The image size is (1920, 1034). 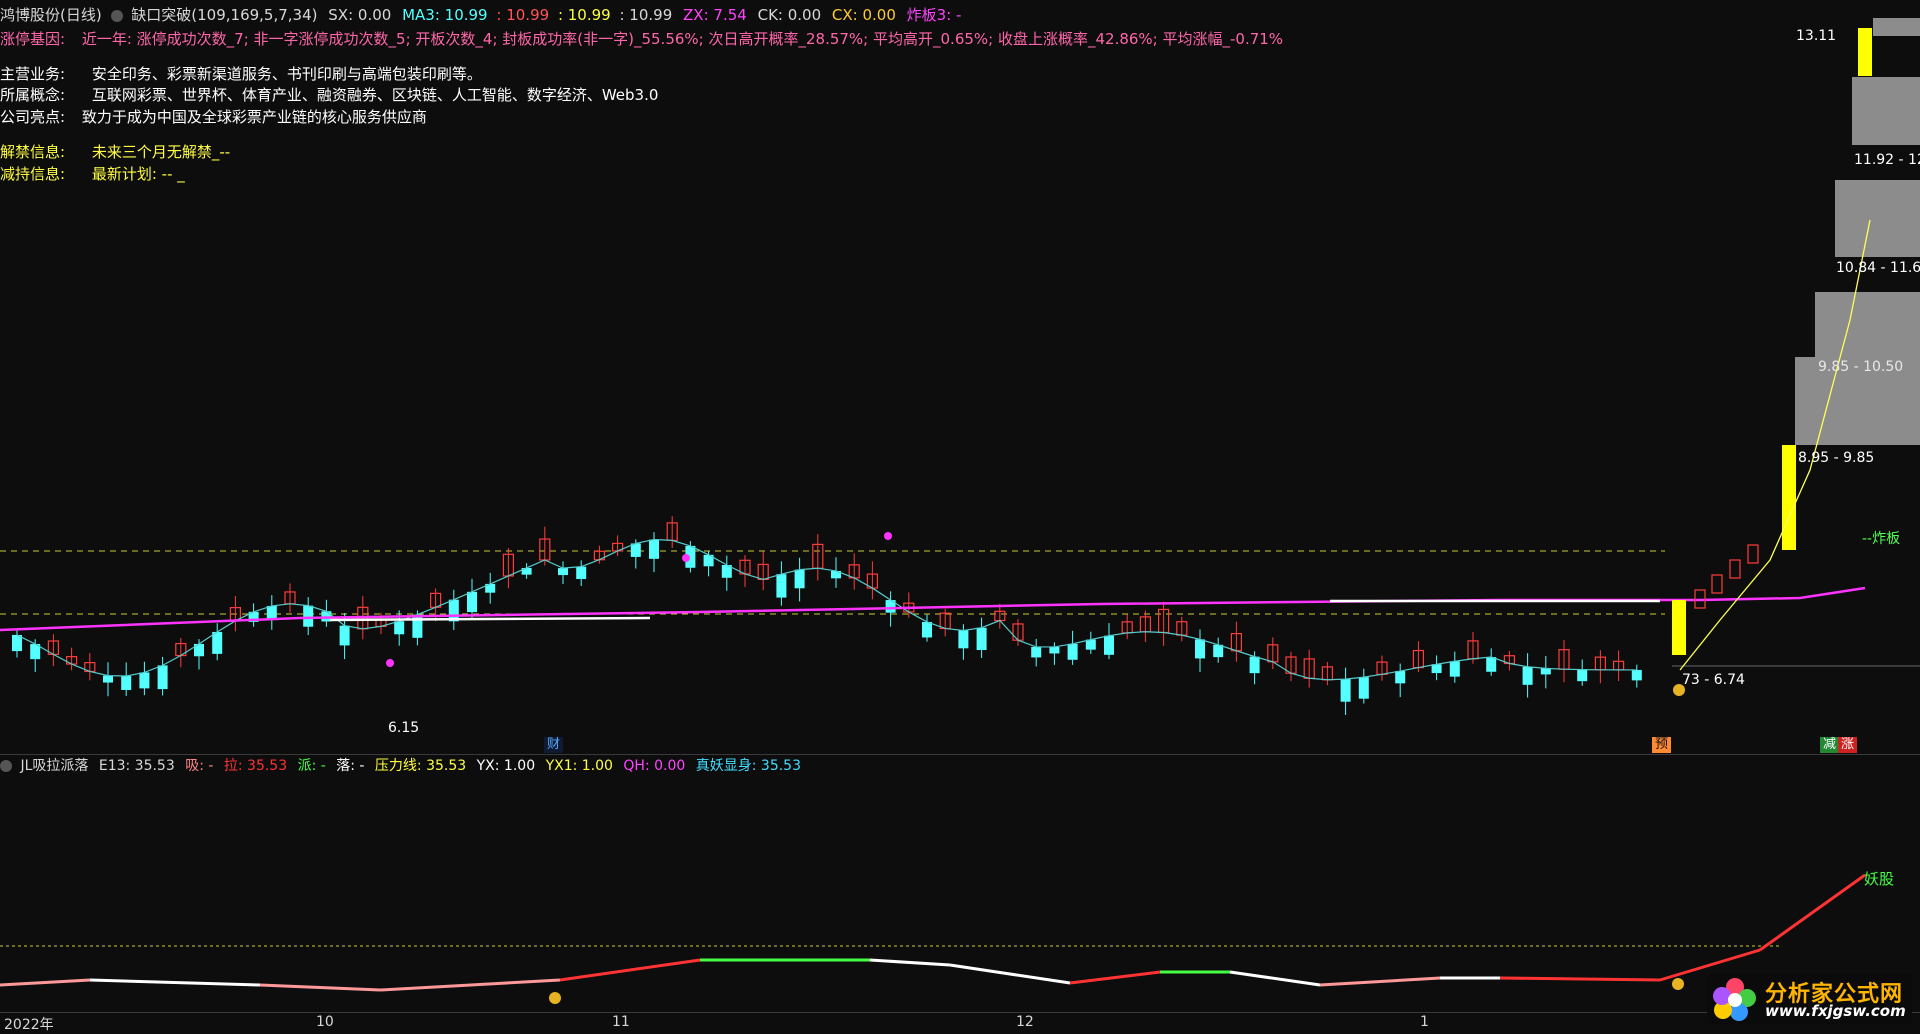 I want to click on xaxis-jan: 1, so click(x=1424, y=1022).